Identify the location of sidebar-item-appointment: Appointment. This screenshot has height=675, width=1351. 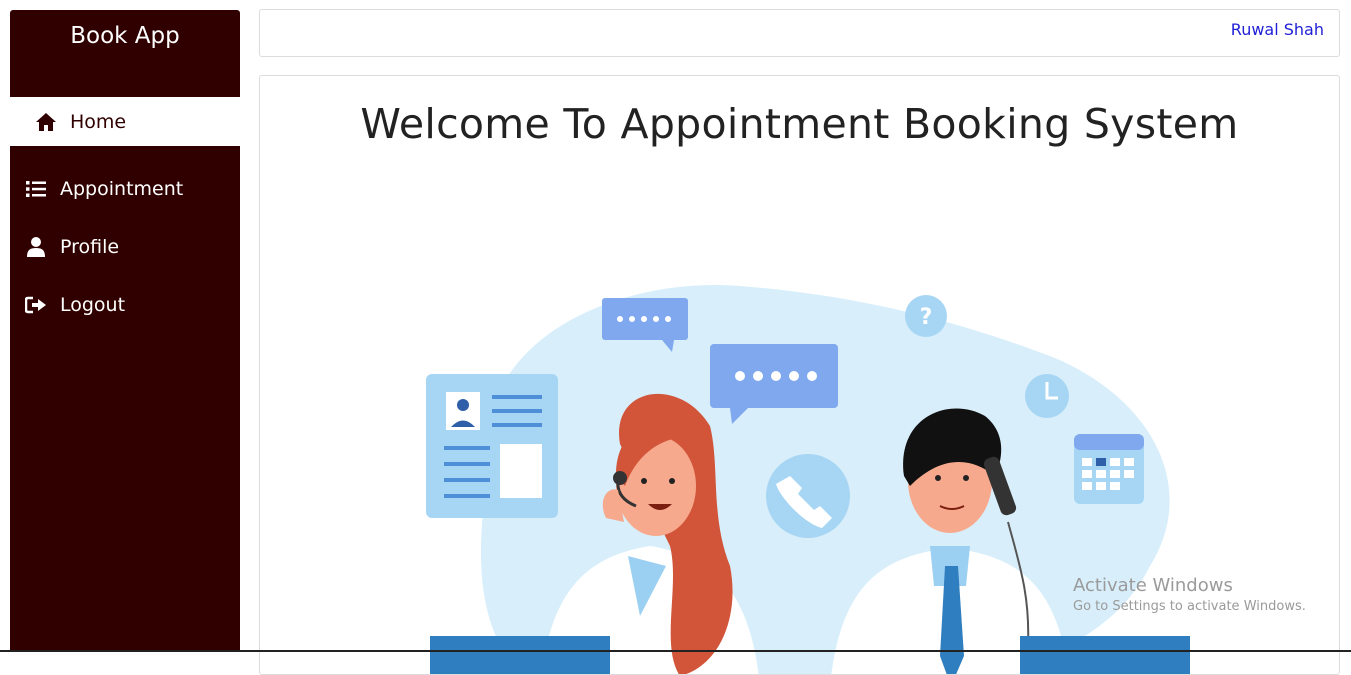
(125, 189).